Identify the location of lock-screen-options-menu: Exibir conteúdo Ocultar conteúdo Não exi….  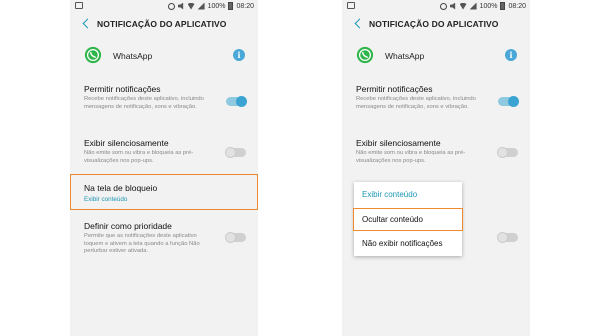
(408, 219).